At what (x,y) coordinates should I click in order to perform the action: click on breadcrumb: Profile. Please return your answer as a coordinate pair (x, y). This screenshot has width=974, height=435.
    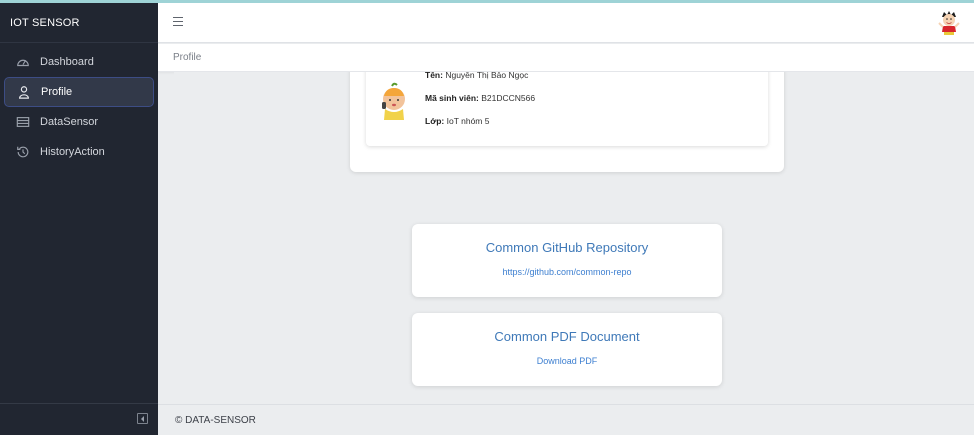
    Looking at the image, I should click on (566, 58).